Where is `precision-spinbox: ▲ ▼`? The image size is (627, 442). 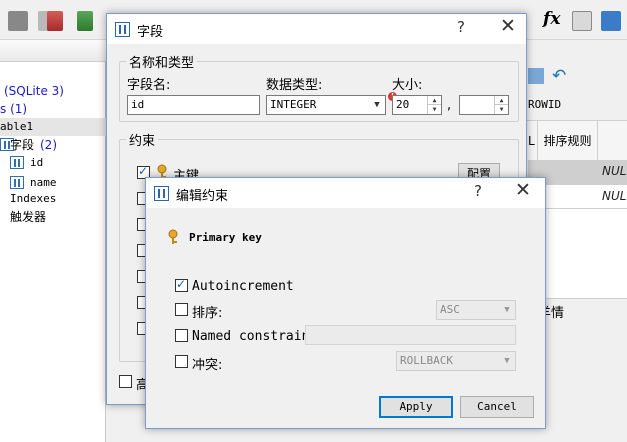 precision-spinbox: ▲ ▼ is located at coordinates (484, 105).